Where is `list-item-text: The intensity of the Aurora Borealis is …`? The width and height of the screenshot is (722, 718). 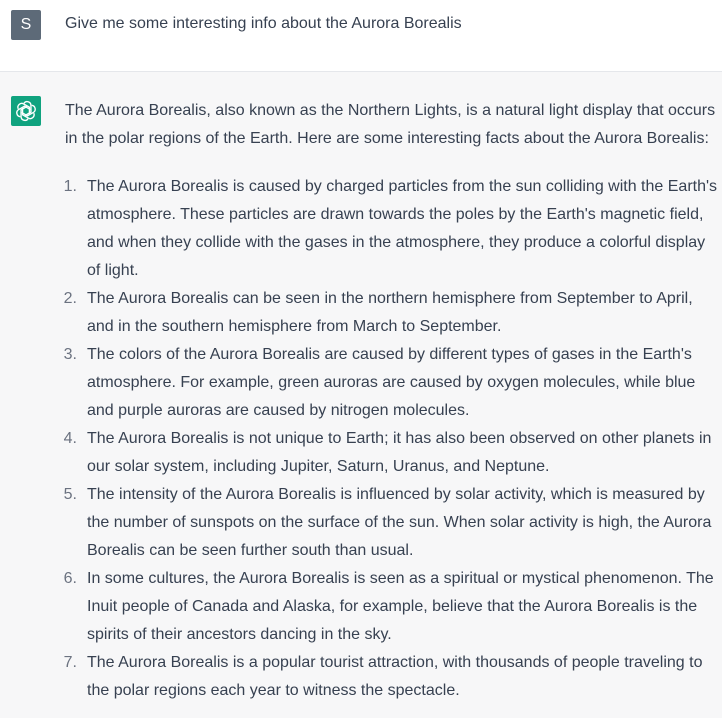
list-item-text: The intensity of the Aurora Borealis is … is located at coordinates (399, 522).